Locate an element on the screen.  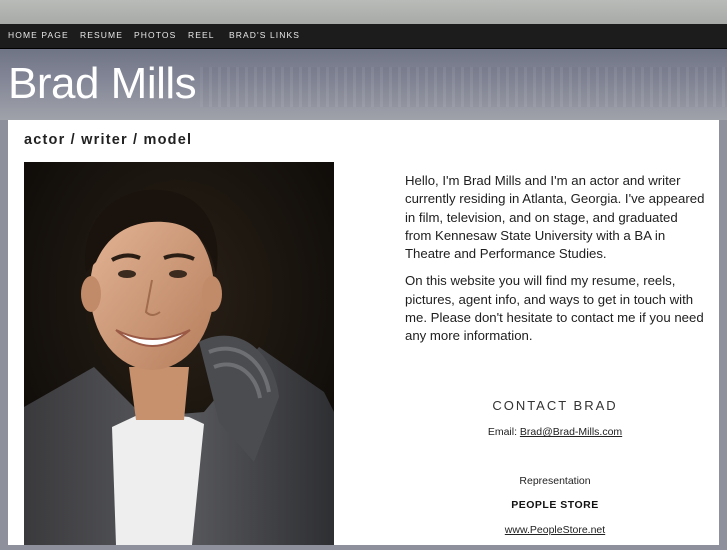
header-texture is located at coordinates (463, 87).